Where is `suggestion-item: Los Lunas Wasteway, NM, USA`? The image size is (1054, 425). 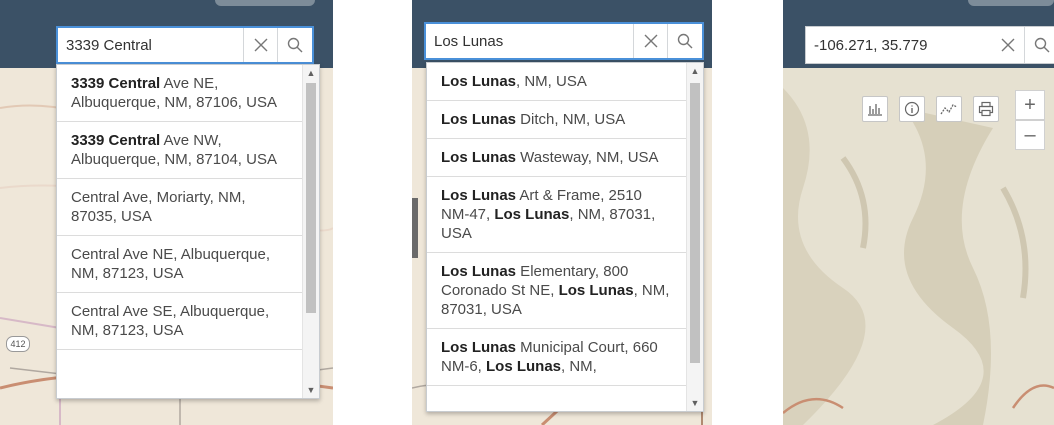 suggestion-item: Los Lunas Wasteway, NM, USA is located at coordinates (557, 158).